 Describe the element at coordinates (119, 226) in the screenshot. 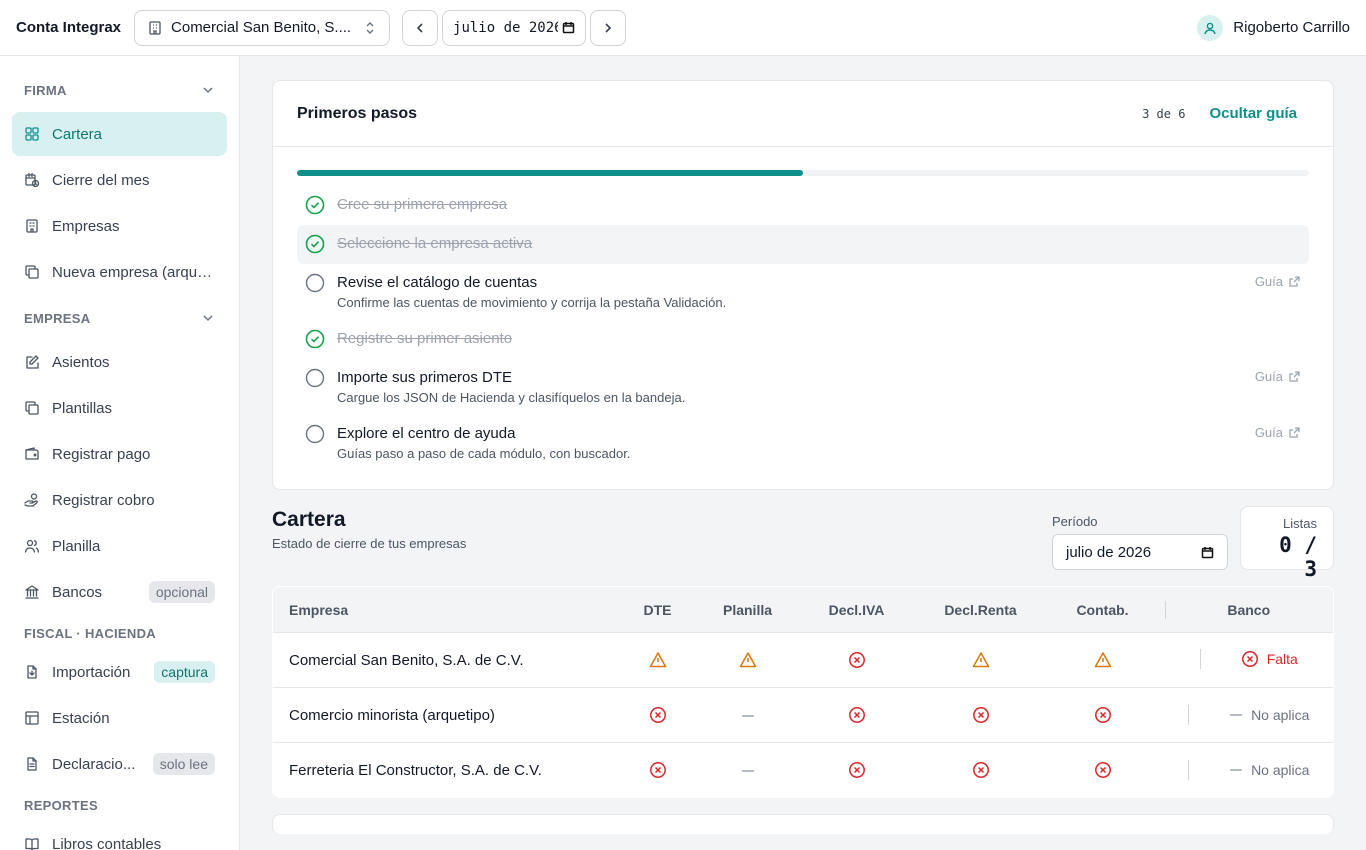

I see `sidebar-item-empresas: Empresas` at that location.